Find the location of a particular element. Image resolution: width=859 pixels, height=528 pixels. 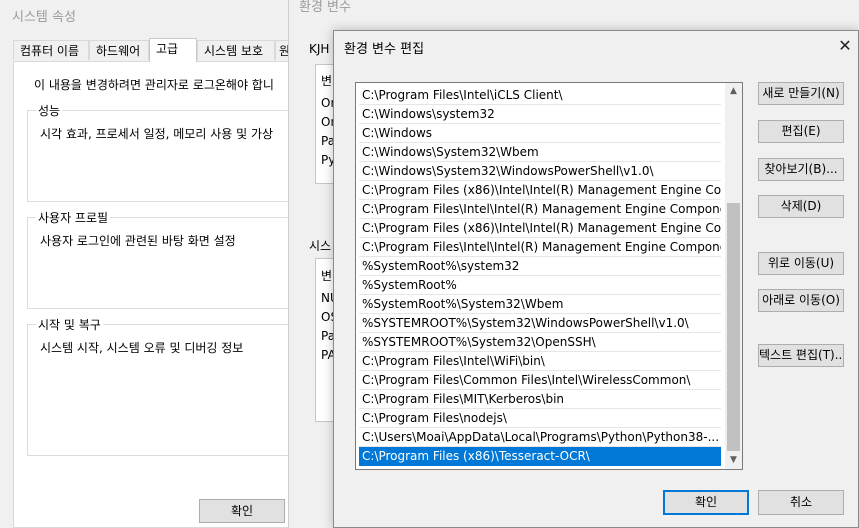

cancel-button: 취소 is located at coordinates (801, 502).